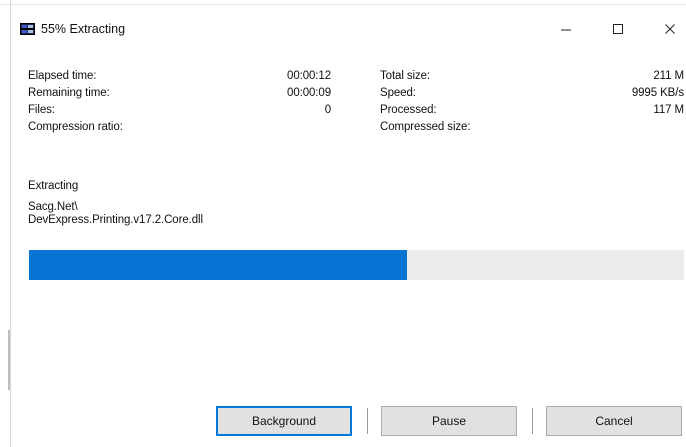  Describe the element at coordinates (309, 76) in the screenshot. I see `elapsed-time-value: 00:00:12` at that location.